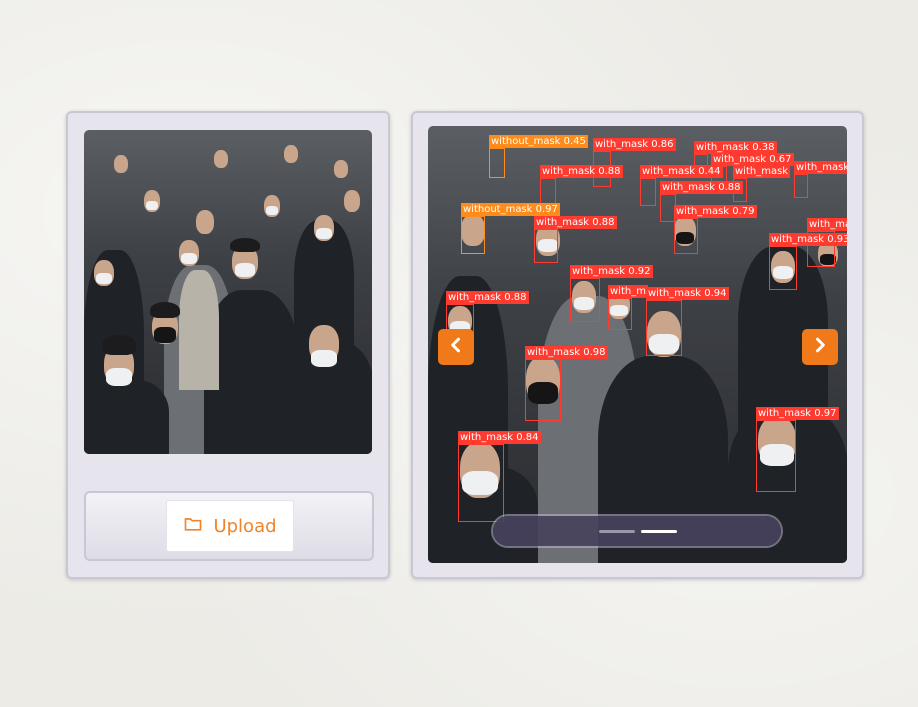 This screenshot has width=918, height=707. I want to click on next-image-button, so click(820, 347).